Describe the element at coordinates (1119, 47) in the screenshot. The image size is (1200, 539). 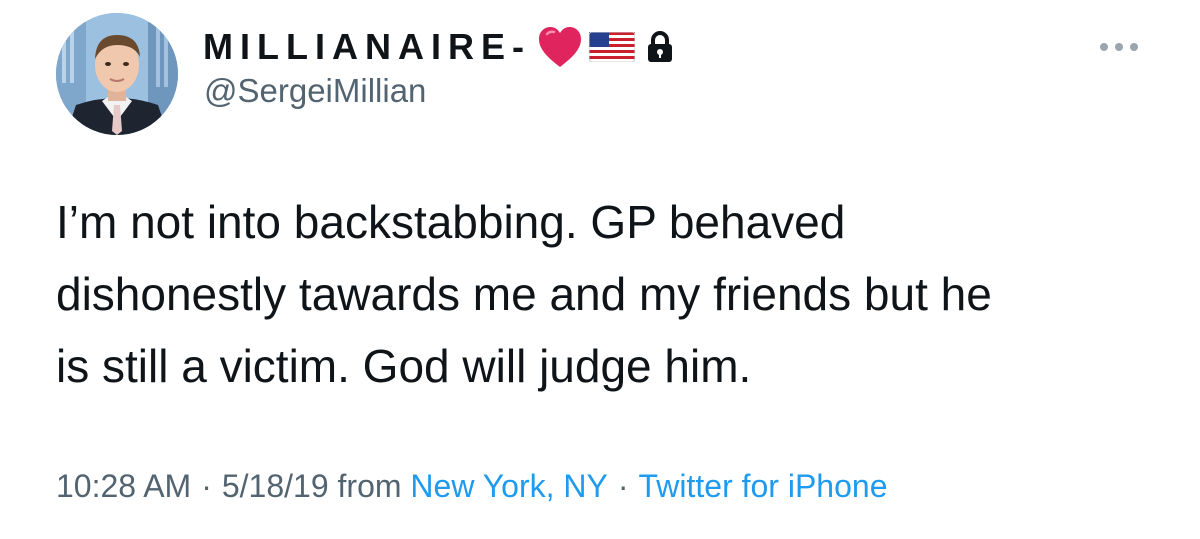
I see `more-options-icon` at that location.